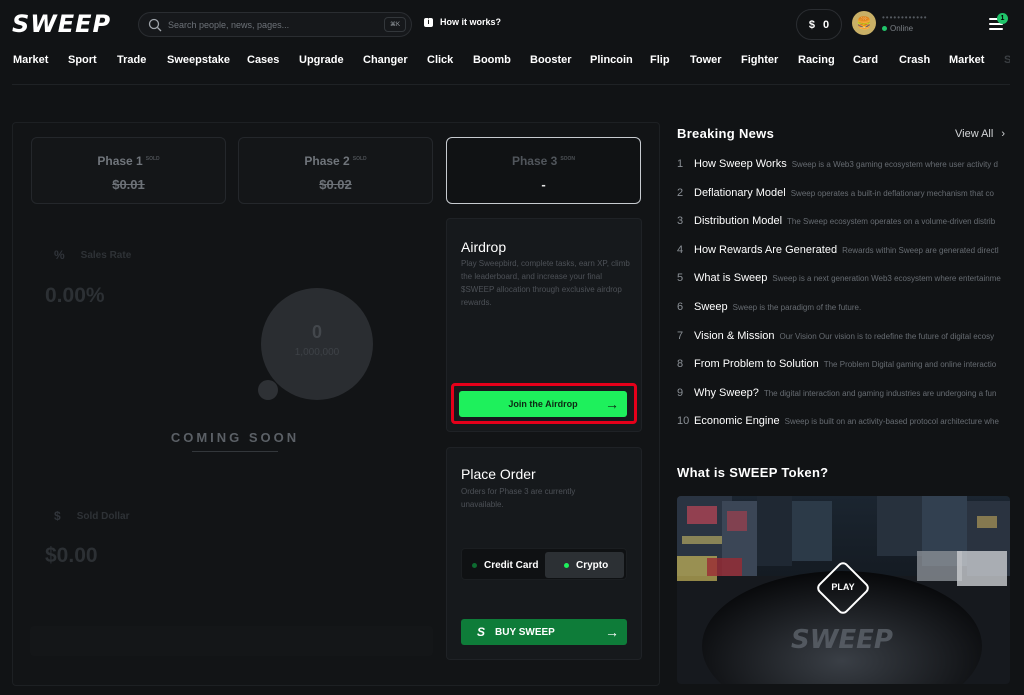 The image size is (1024, 695). I want to click on crypto-option: Crypto, so click(584, 565).